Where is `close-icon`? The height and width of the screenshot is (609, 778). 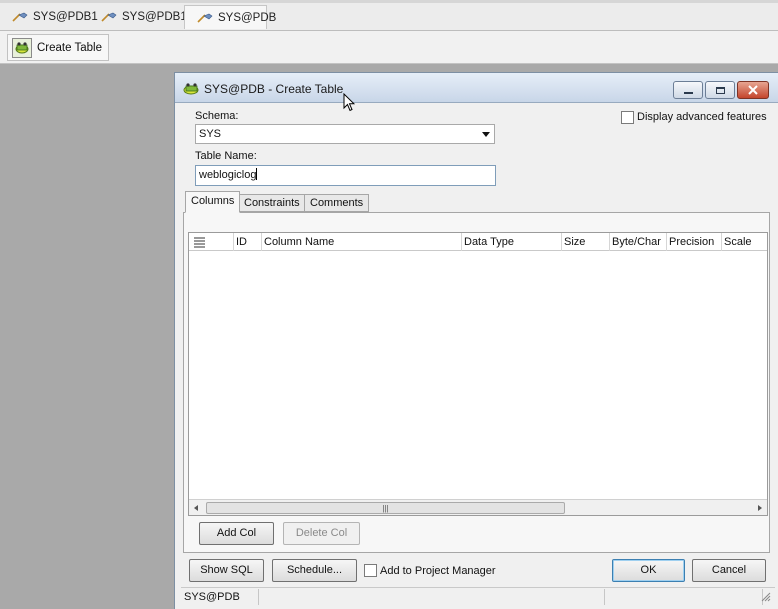
close-icon is located at coordinates (753, 90).